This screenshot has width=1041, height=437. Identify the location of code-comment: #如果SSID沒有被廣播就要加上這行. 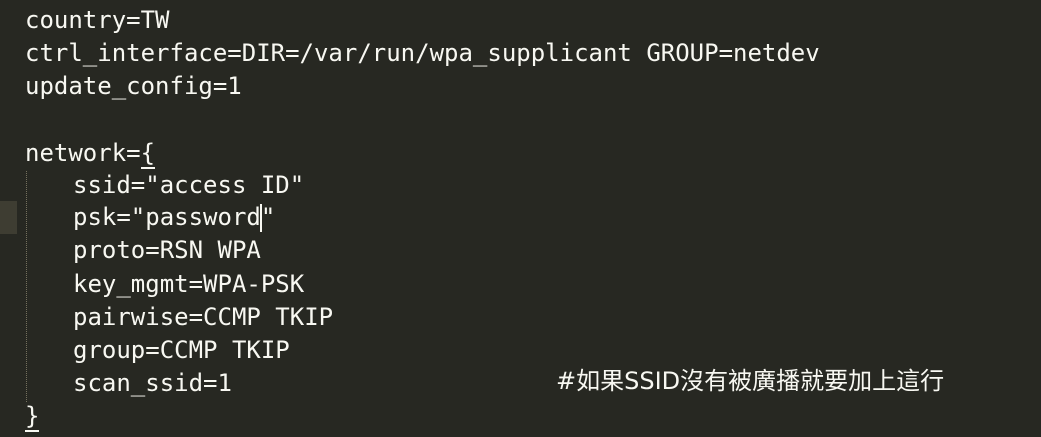
(750, 381).